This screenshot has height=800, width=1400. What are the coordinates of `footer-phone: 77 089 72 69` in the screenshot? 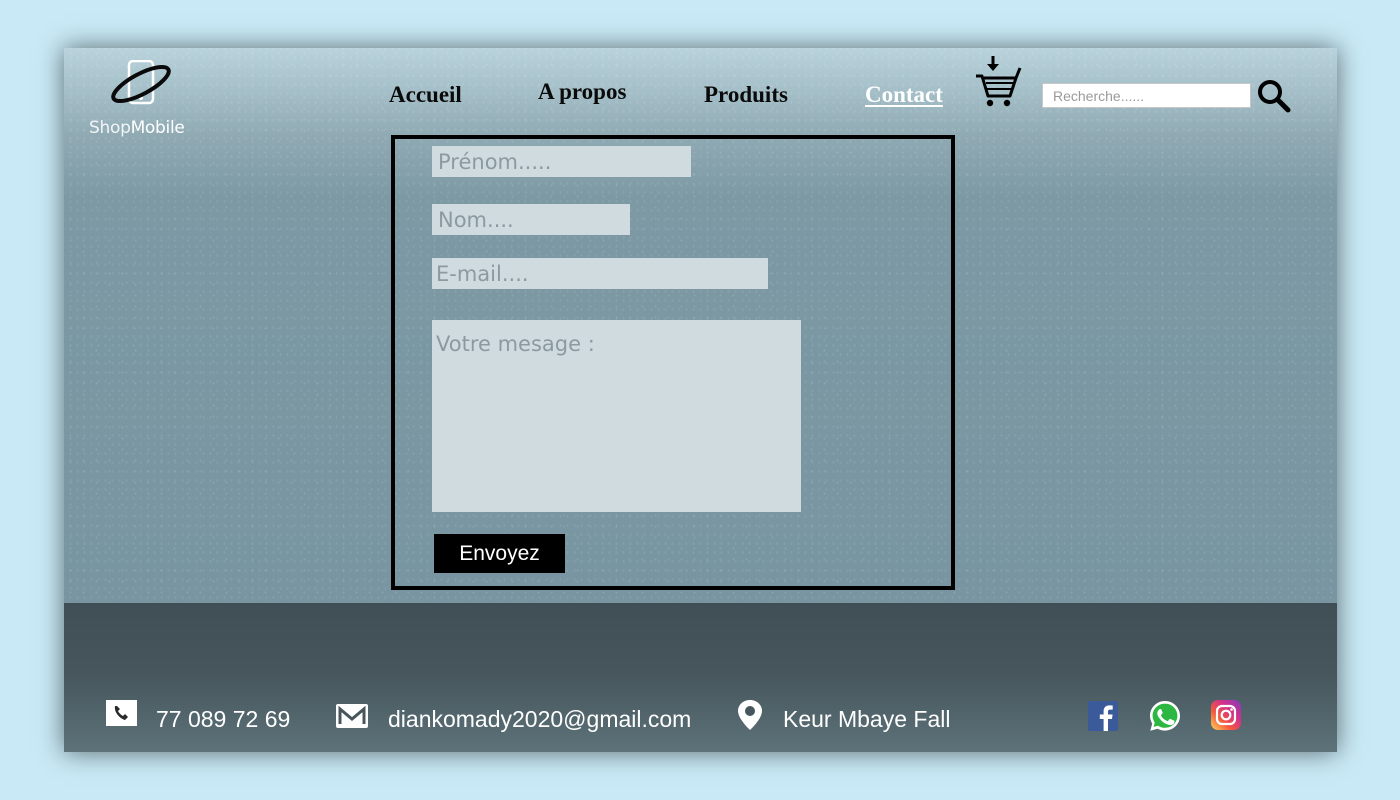 It's located at (223, 719).